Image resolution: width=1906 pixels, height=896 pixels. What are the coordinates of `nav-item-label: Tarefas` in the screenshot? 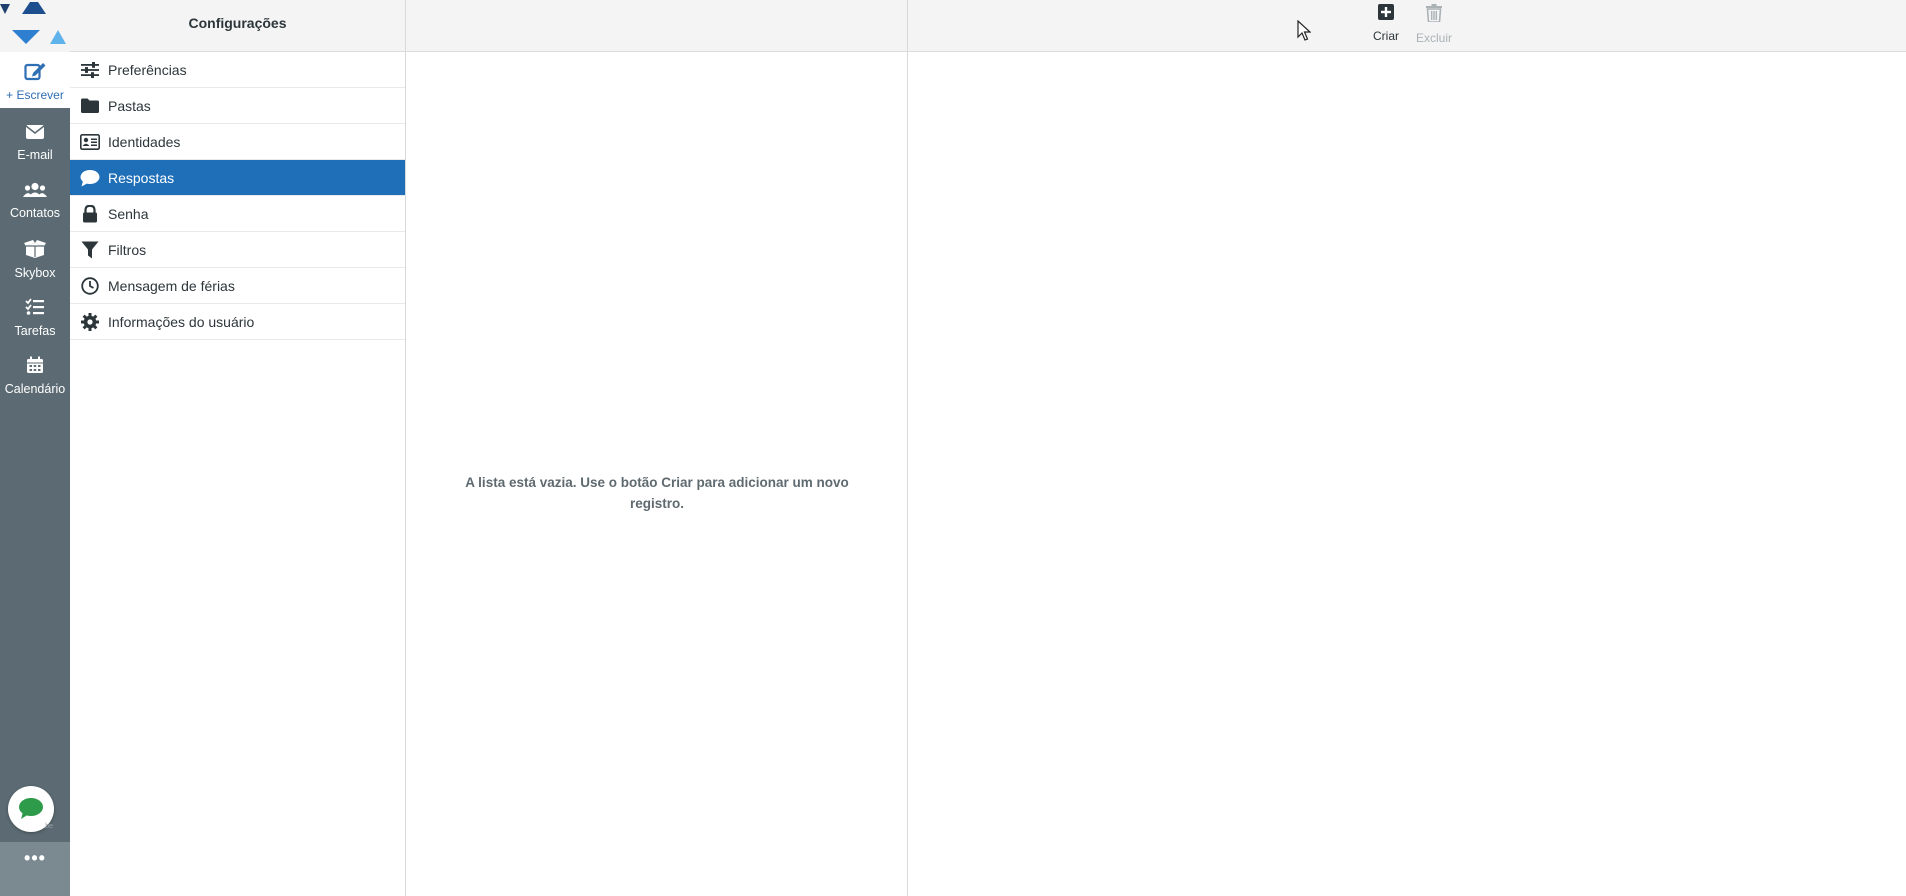 It's located at (35, 331).